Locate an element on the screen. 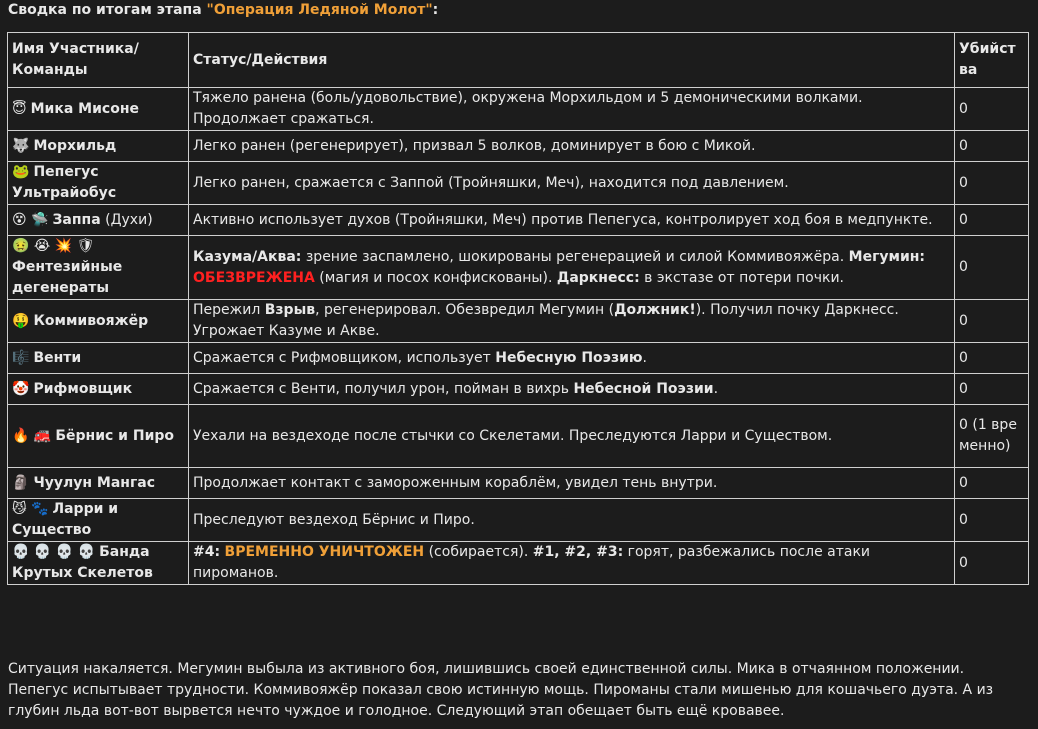 The width and height of the screenshot is (1038, 729). status-text: Сражается с Рифмовщиком, использует is located at coordinates (344, 357).